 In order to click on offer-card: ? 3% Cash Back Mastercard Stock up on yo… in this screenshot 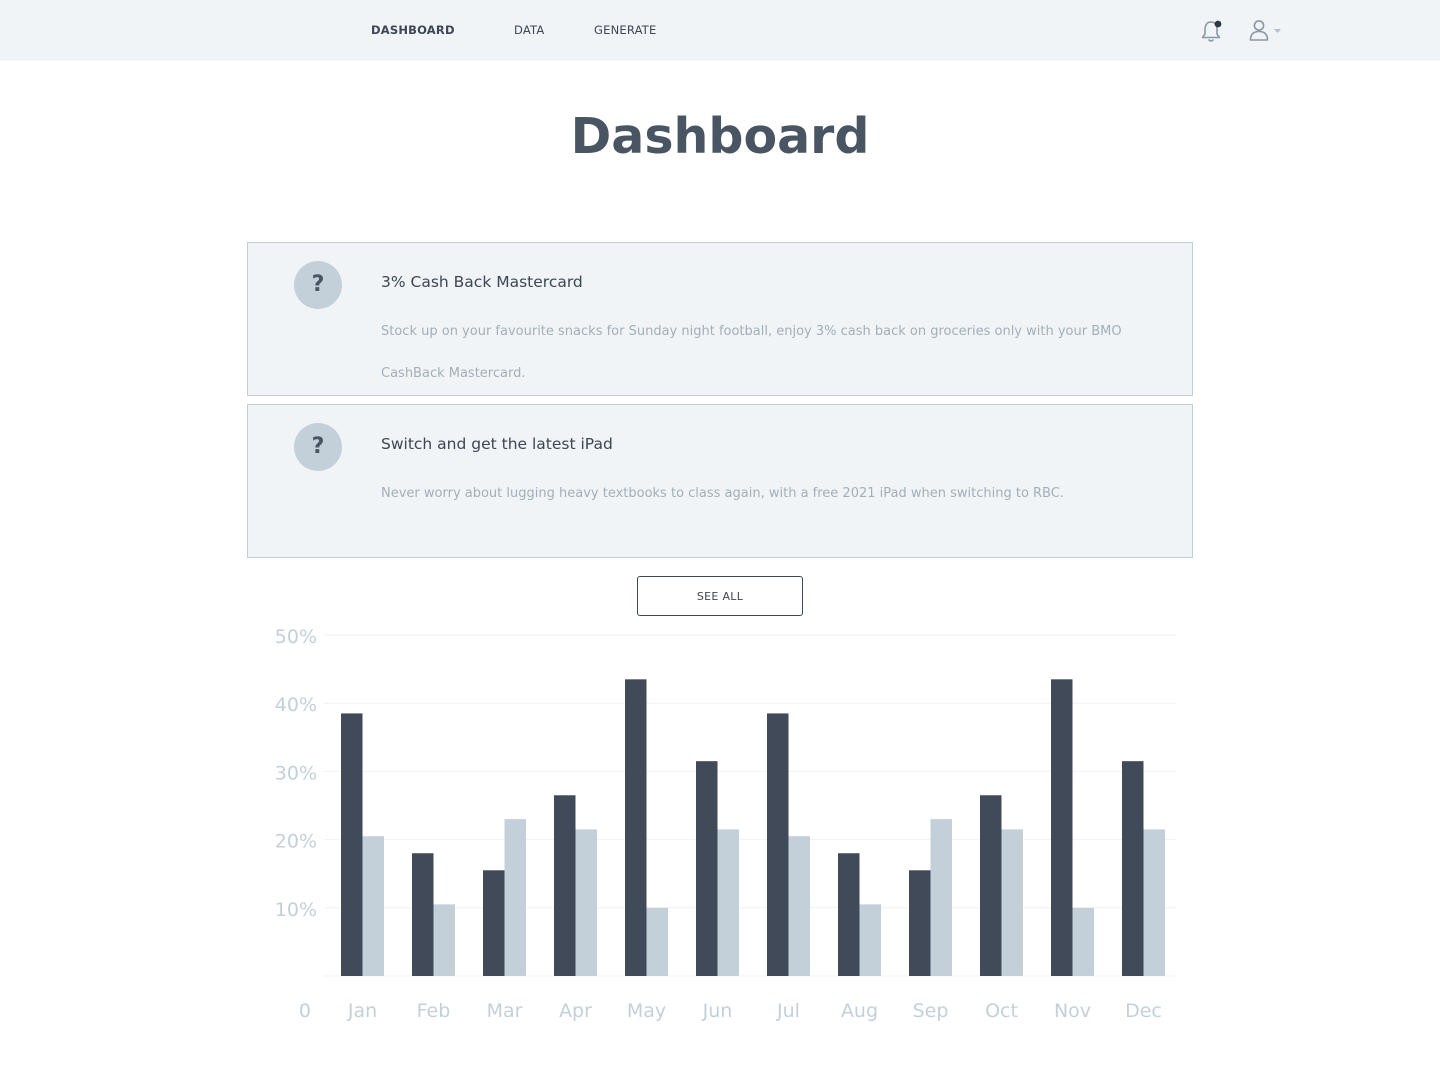, I will do `click(720, 319)`.